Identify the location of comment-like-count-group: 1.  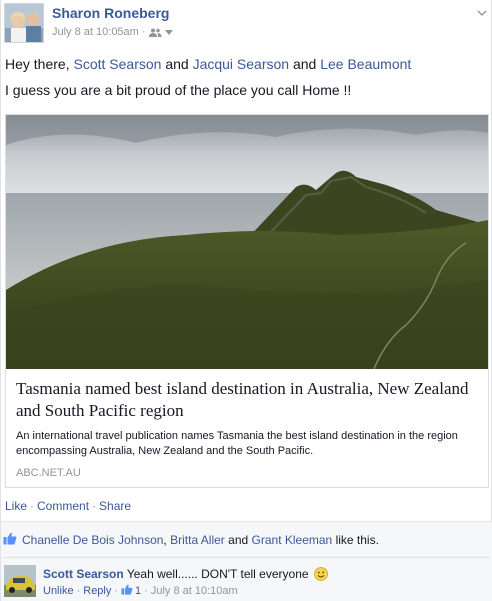
(131, 591).